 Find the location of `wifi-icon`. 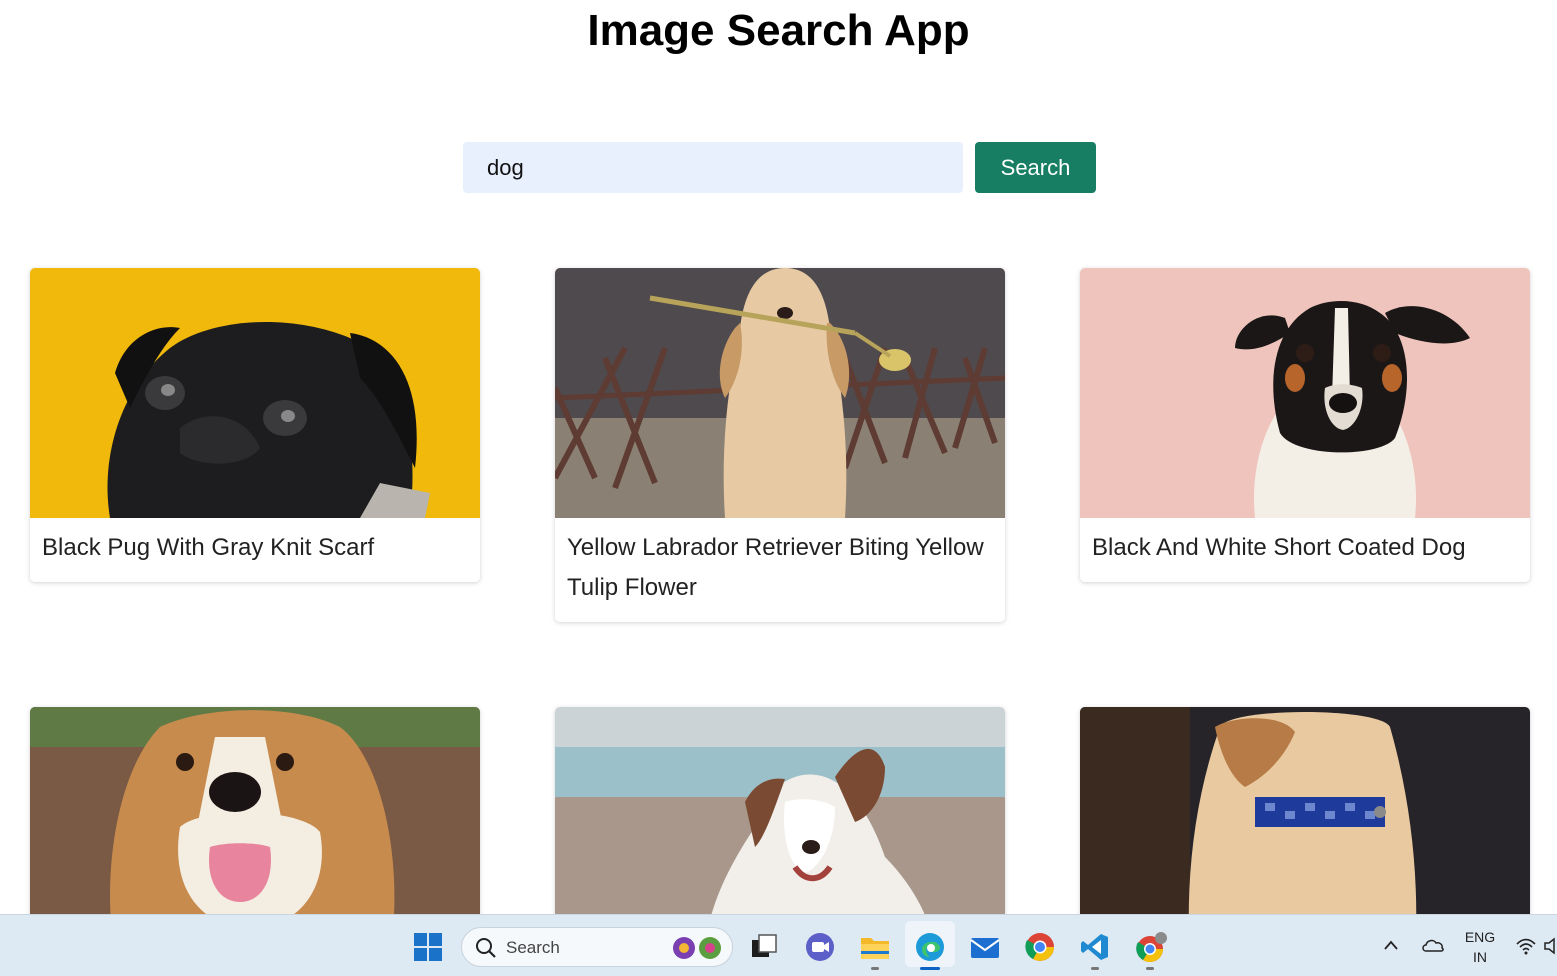

wifi-icon is located at coordinates (1526, 946).